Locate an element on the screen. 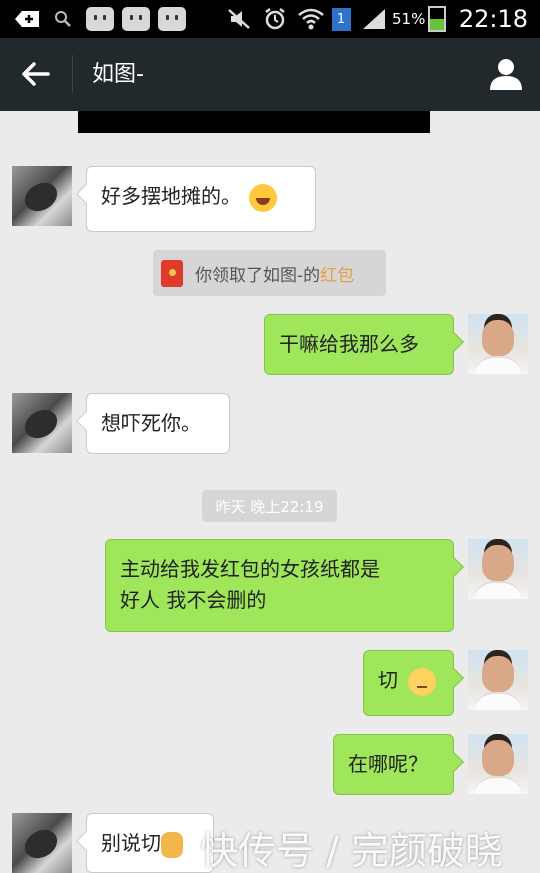  status-bar: 1 51% 22:18 is located at coordinates (270, 19).